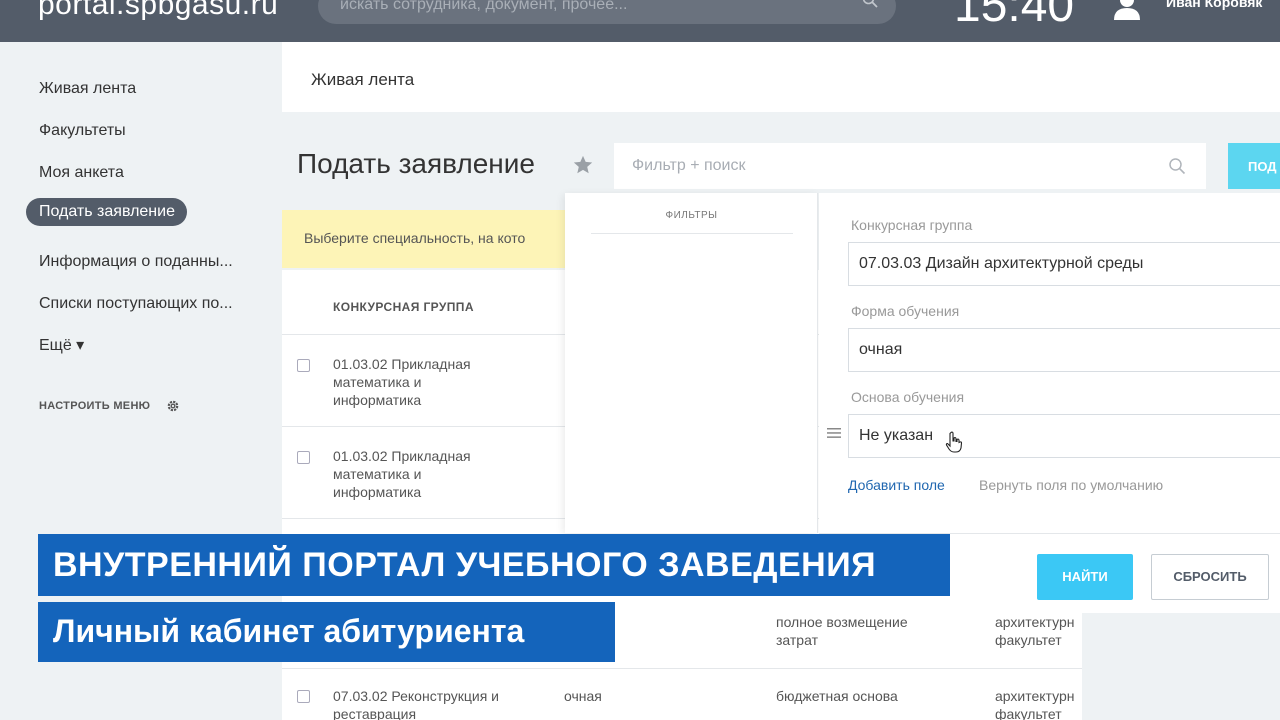  What do you see at coordinates (1064, 436) in the screenshot?
I see `field-input-study-basis: Не указан` at bounding box center [1064, 436].